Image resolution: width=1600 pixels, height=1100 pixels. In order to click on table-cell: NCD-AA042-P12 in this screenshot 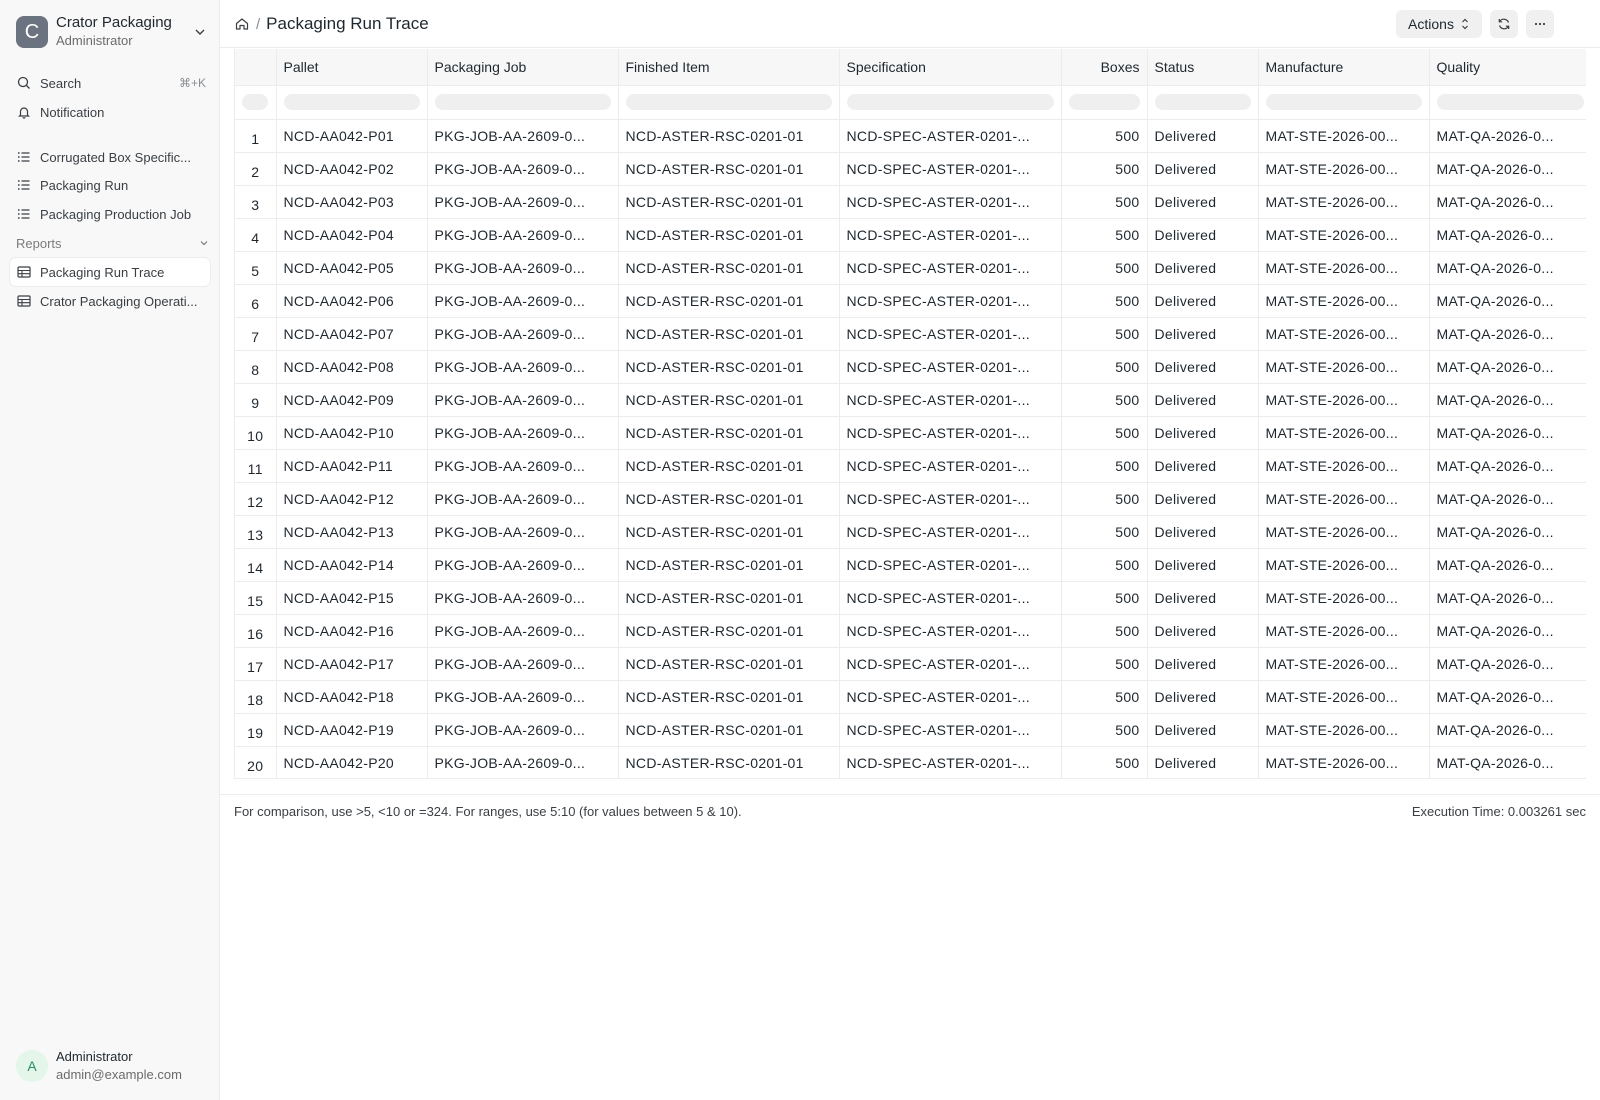, I will do `click(352, 499)`.